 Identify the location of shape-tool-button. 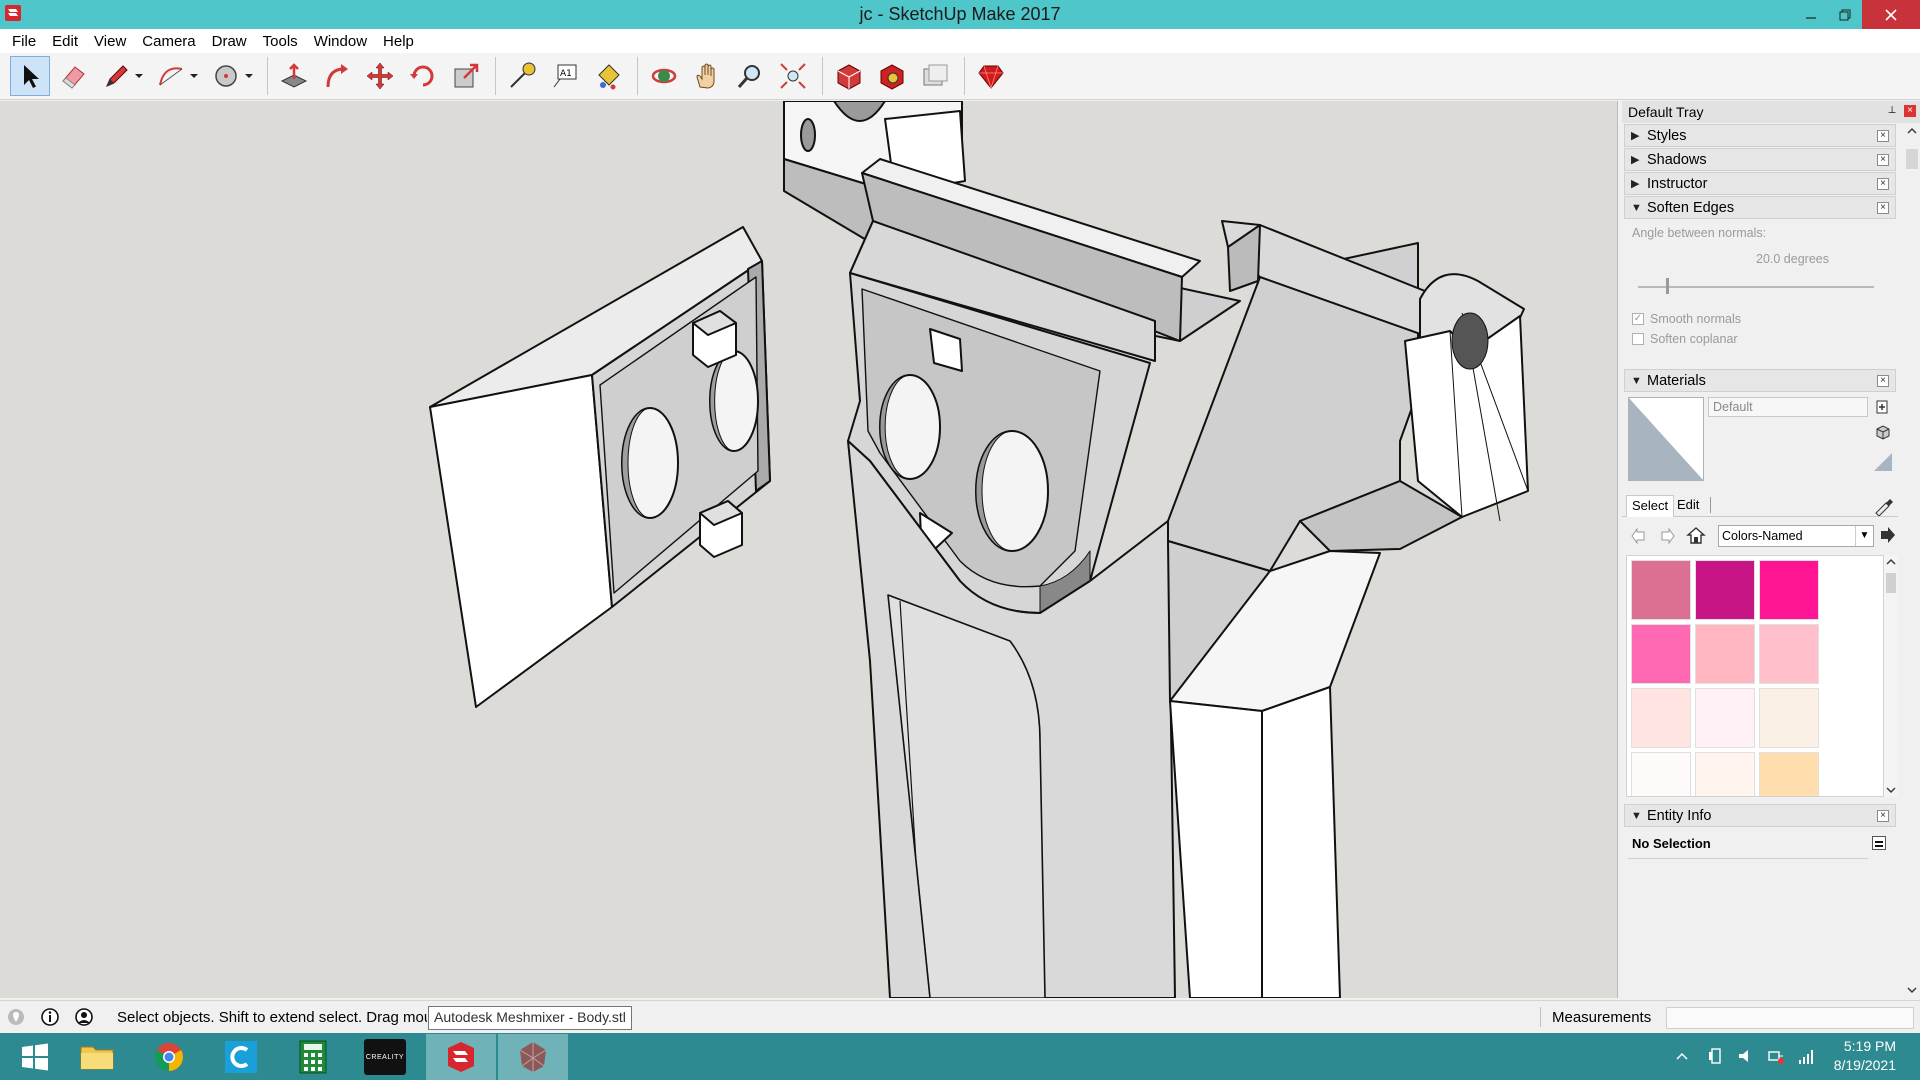
(226, 76).